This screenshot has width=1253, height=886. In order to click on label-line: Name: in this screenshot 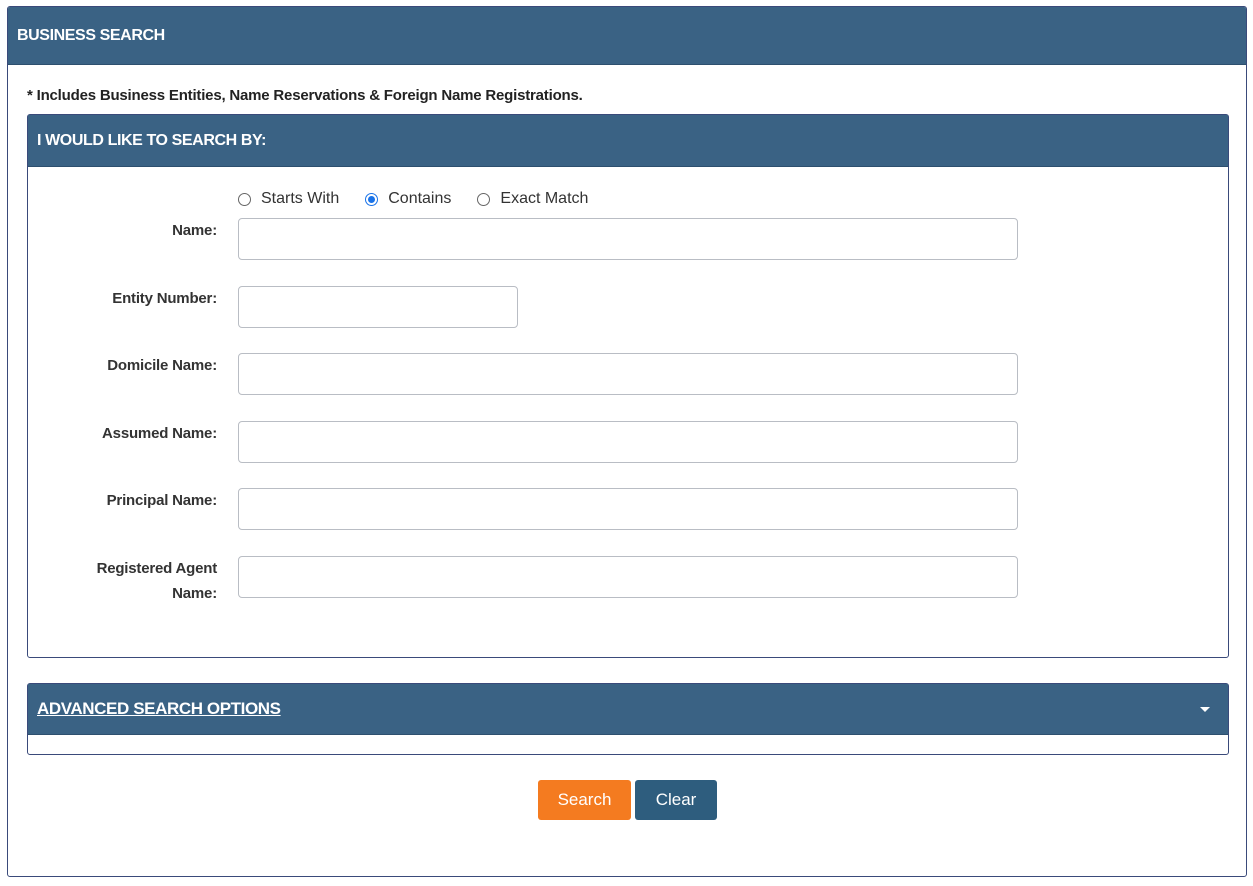, I will do `click(194, 593)`.